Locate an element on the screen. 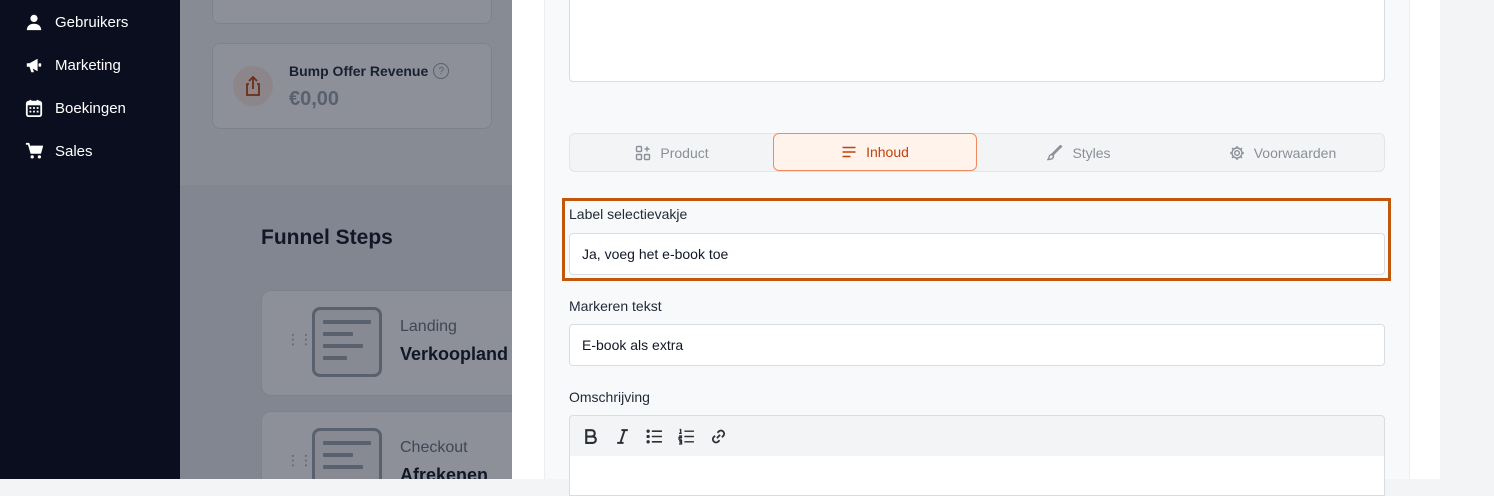 The width and height of the screenshot is (1494, 496). sidebar-item-sales: Sales is located at coordinates (58, 151).